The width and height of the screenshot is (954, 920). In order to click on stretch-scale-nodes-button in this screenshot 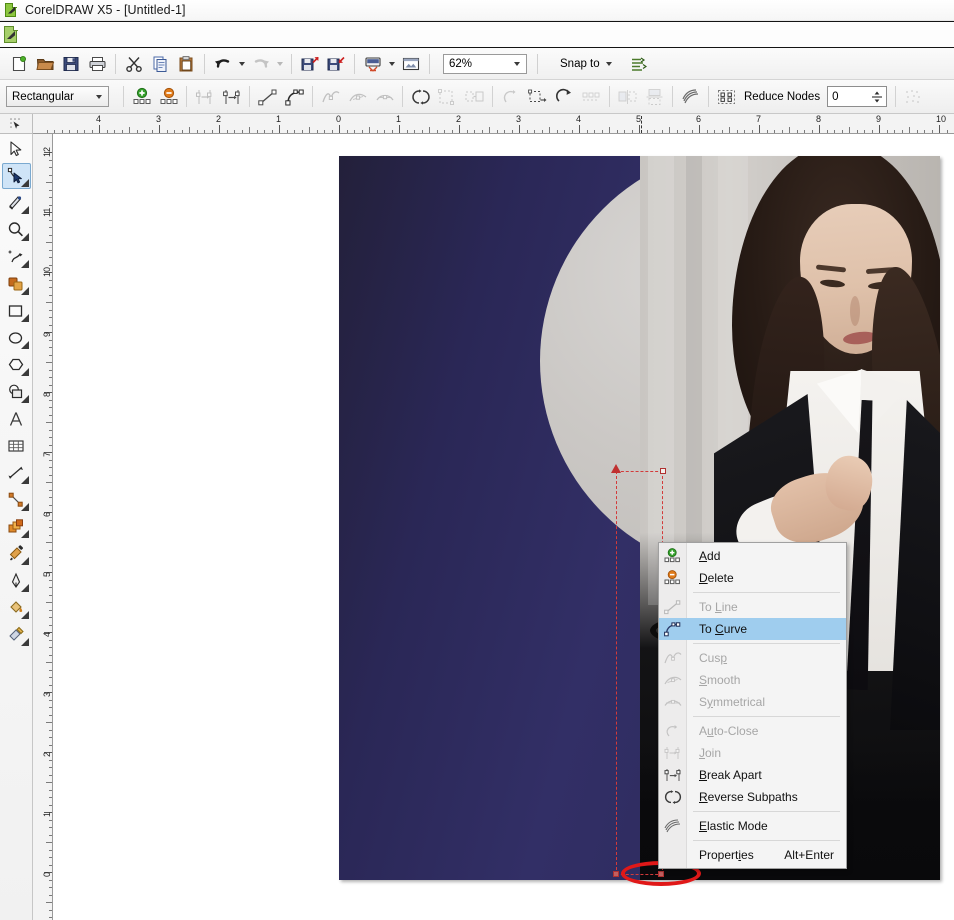, I will do `click(537, 96)`.